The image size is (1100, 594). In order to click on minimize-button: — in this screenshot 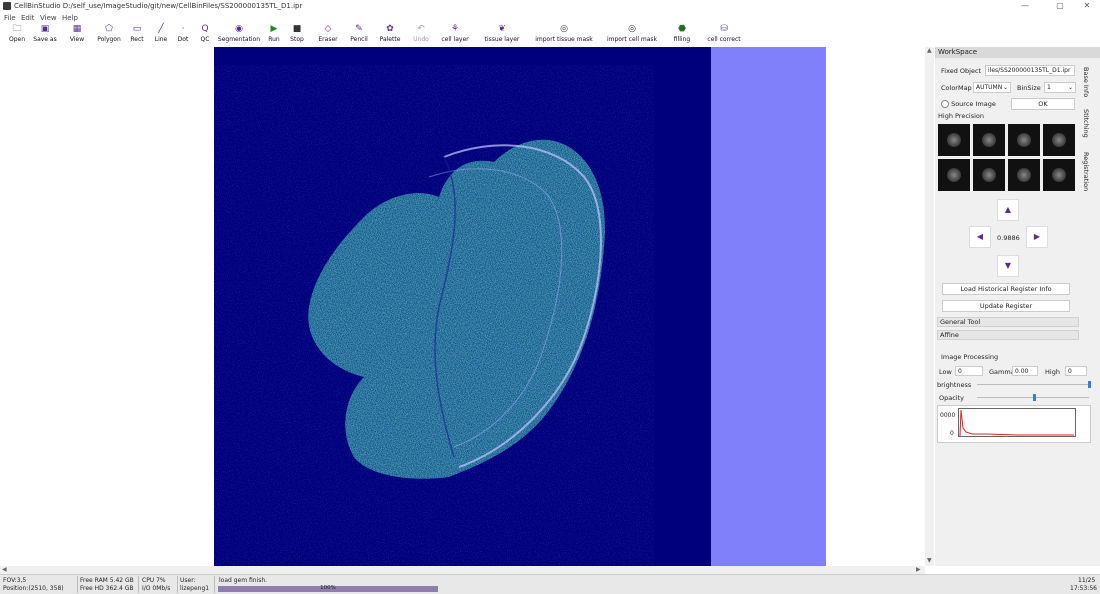, I will do `click(1025, 5)`.